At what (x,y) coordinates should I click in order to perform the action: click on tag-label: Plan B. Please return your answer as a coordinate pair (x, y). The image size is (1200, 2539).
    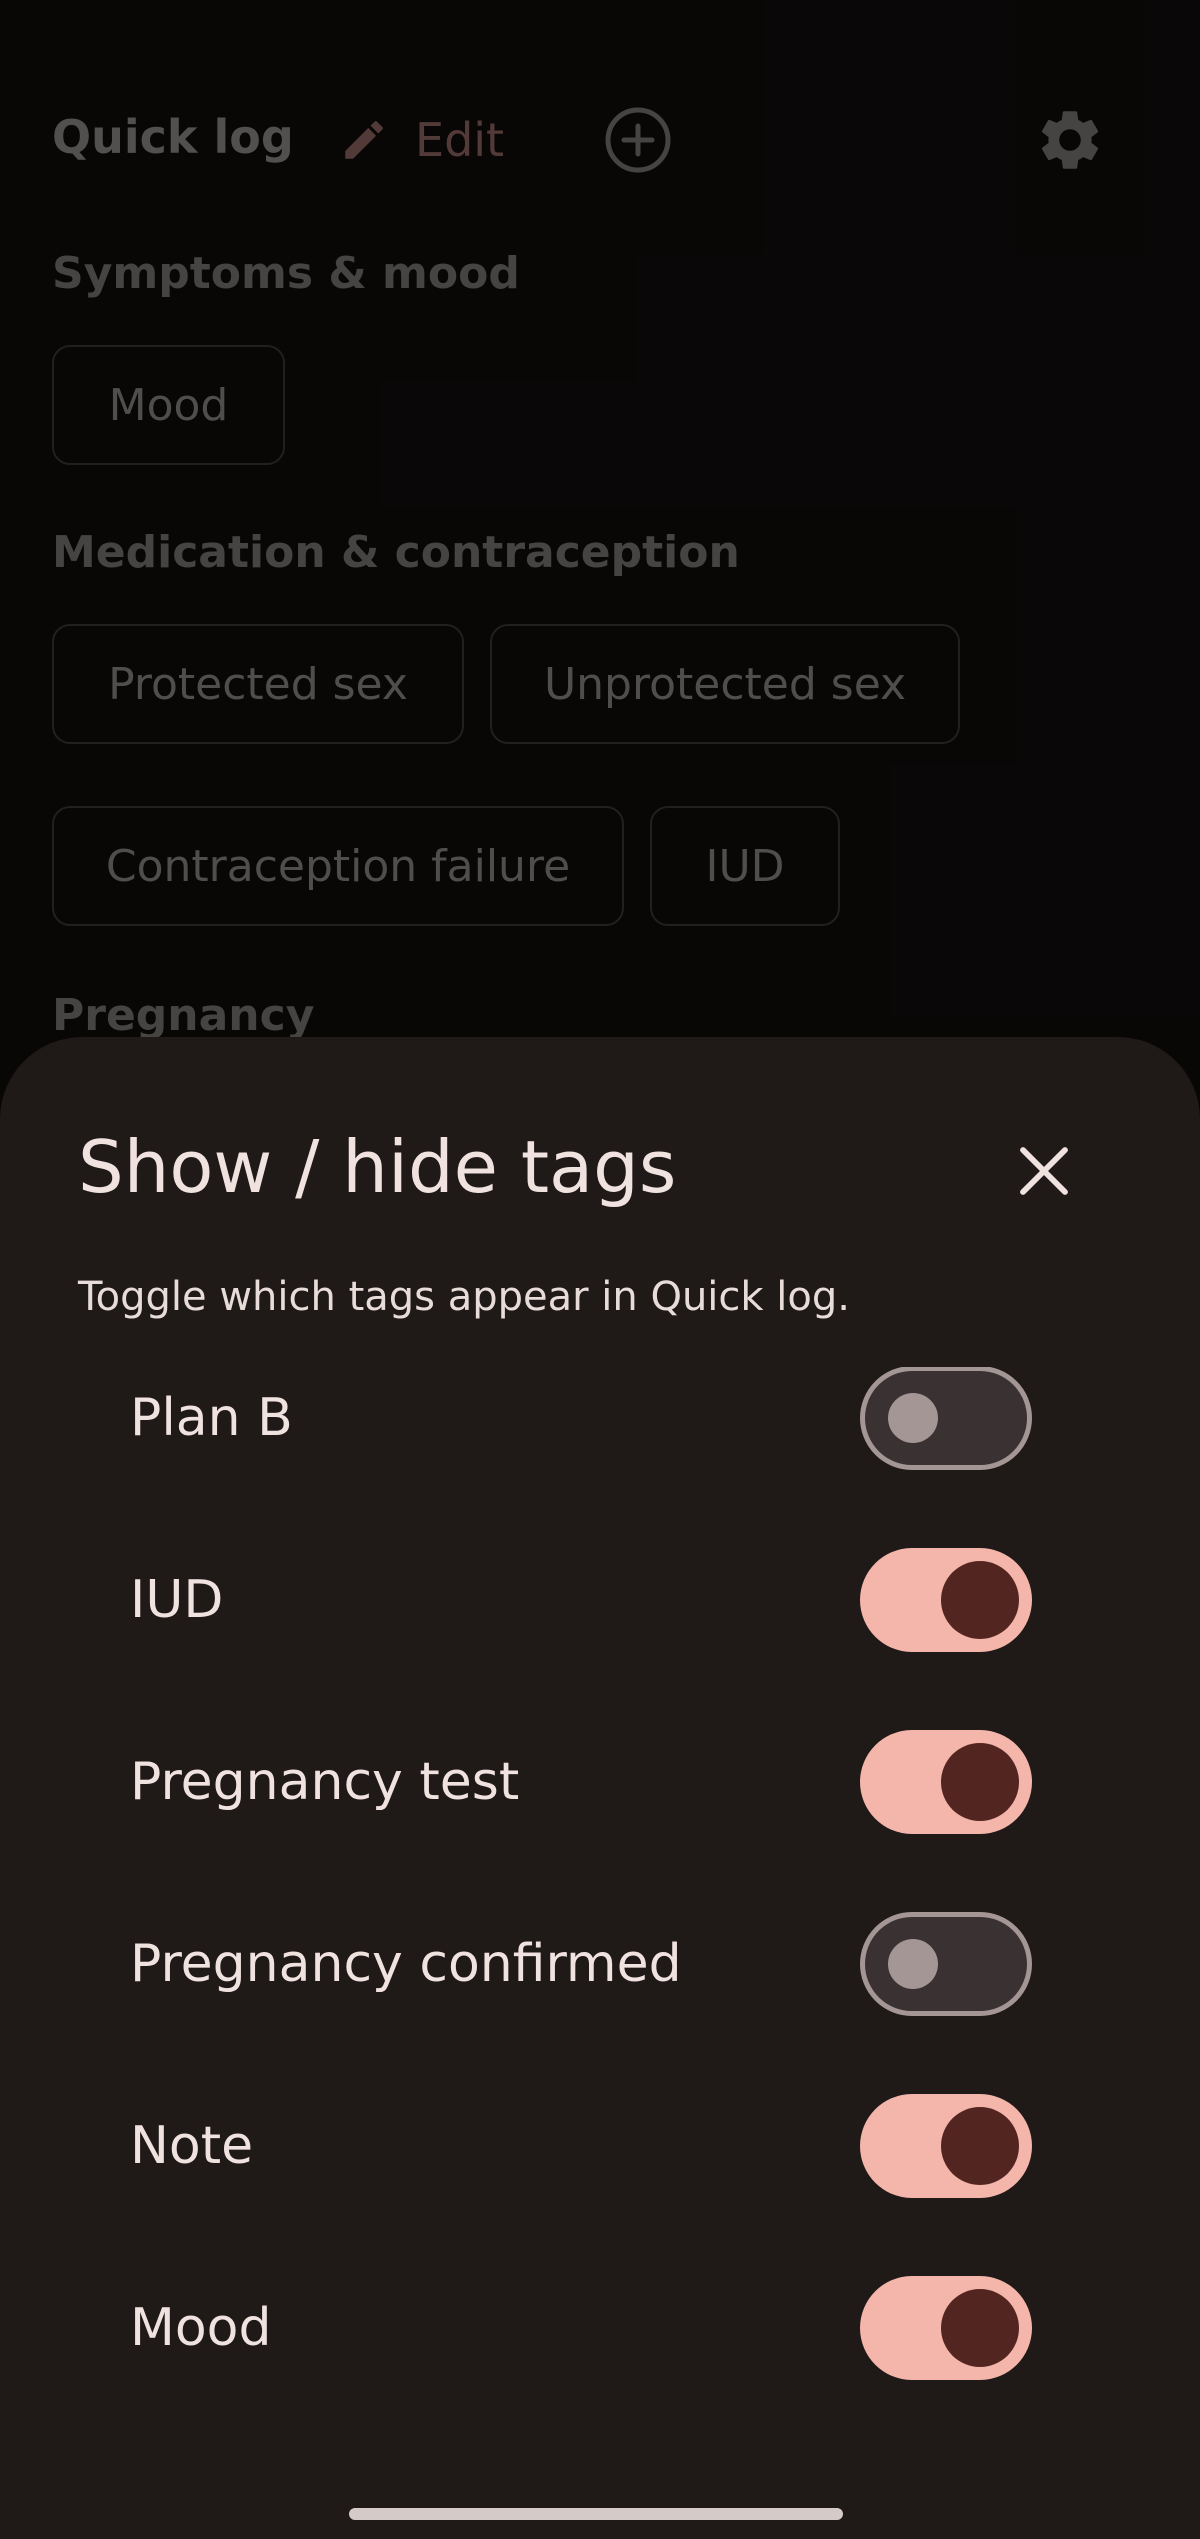
    Looking at the image, I should click on (211, 1418).